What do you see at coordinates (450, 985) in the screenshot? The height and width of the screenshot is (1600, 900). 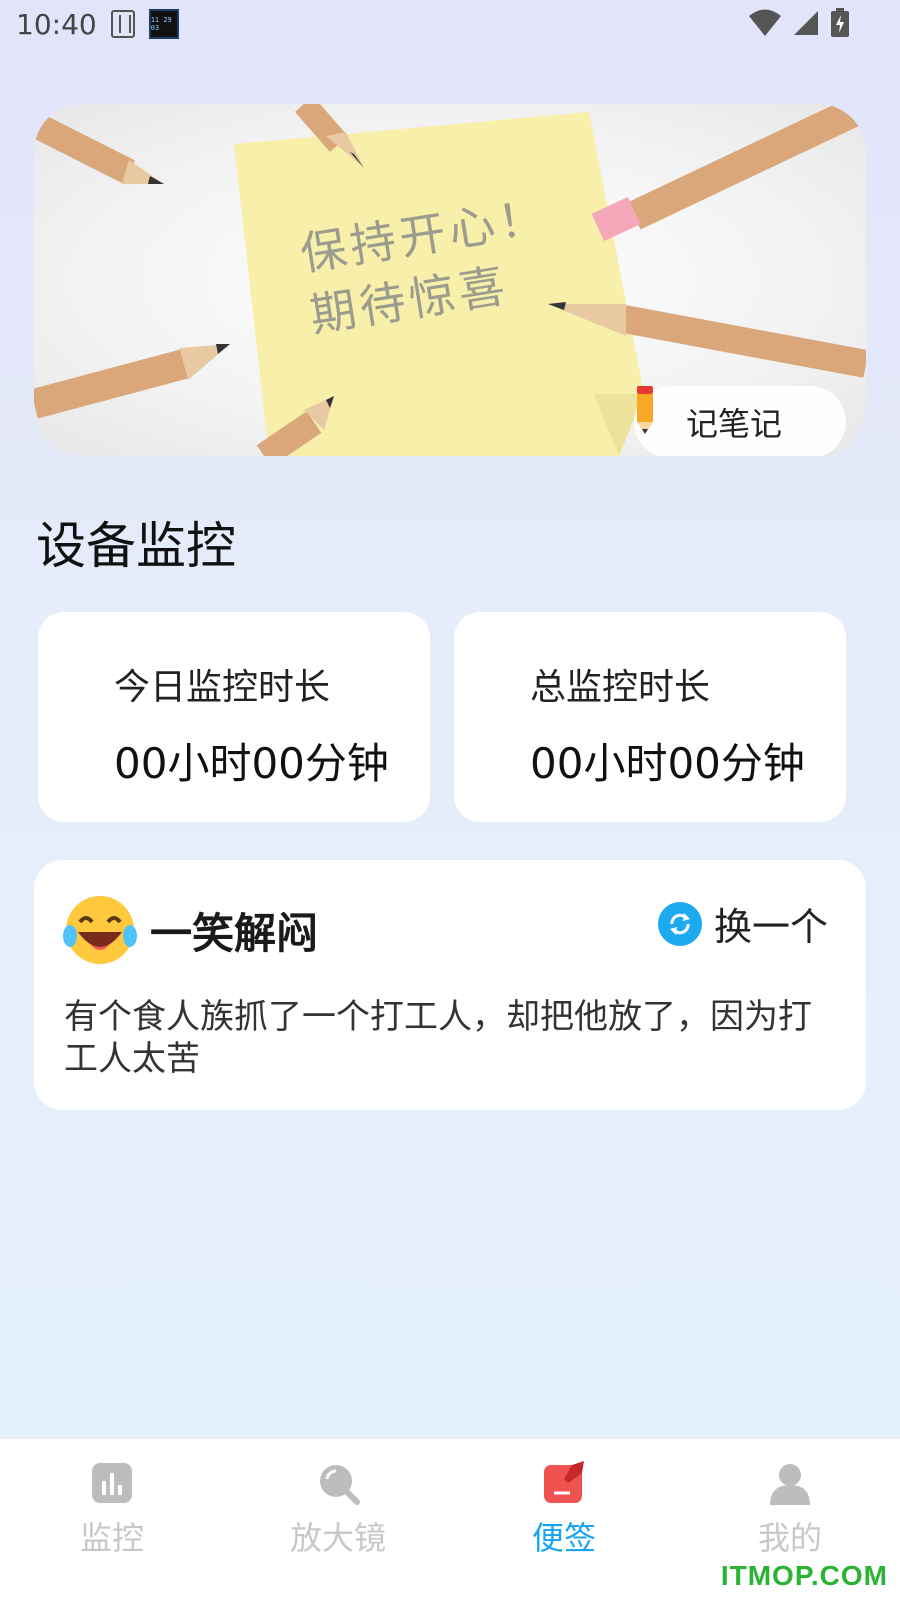 I see `joke-card: 一笑解闷 换一个 有个食人族抓了一个打工人，却把他放了，因为打工人太苦` at bounding box center [450, 985].